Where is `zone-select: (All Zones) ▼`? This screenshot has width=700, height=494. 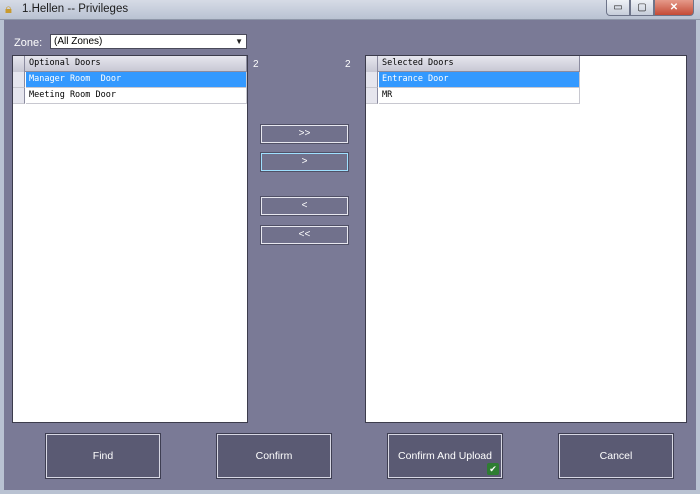
zone-select: (All Zones) ▼ is located at coordinates (148, 41).